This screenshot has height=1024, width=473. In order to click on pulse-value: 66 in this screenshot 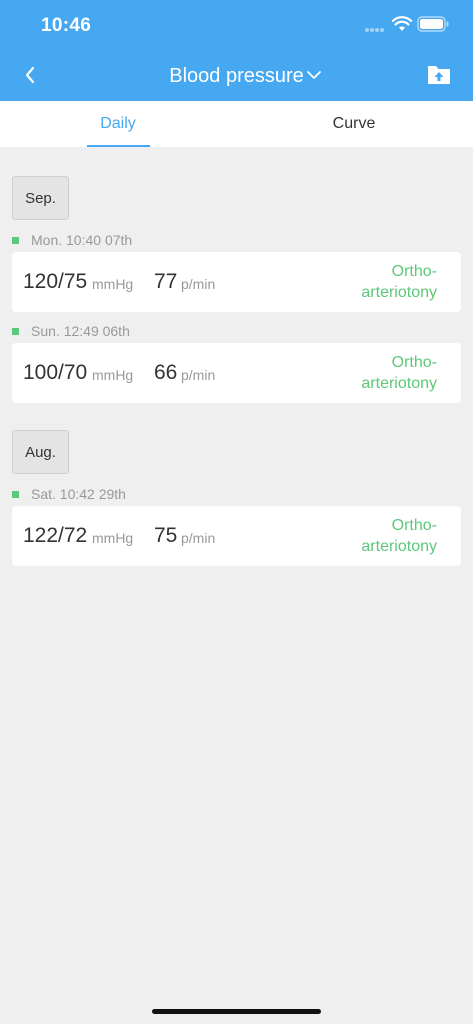, I will do `click(166, 372)`.